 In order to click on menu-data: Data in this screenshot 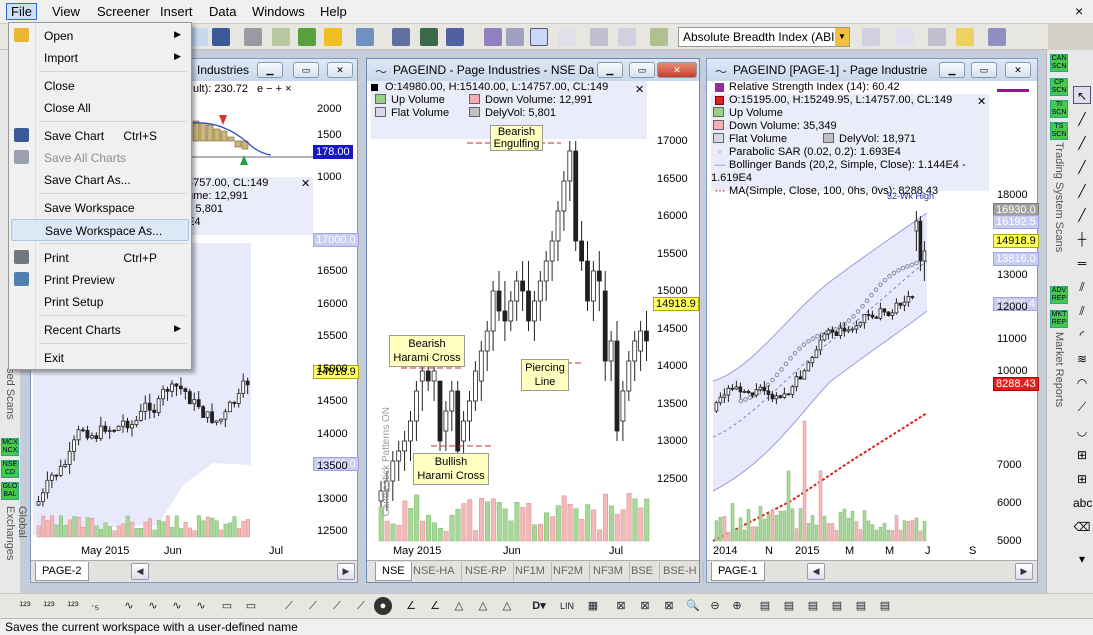, I will do `click(222, 11)`.